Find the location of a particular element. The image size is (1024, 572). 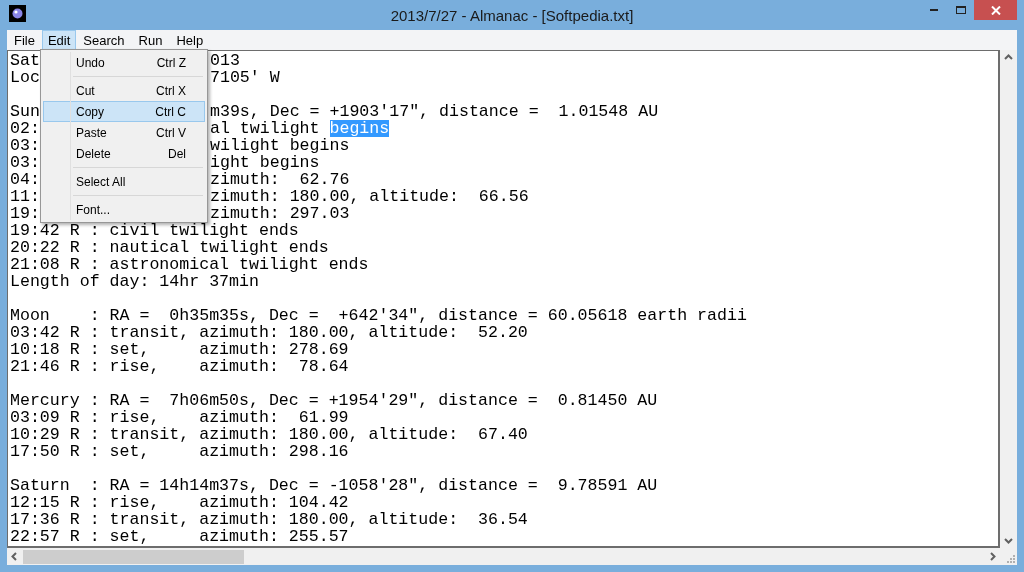

menu-item: Select All is located at coordinates (124, 181).